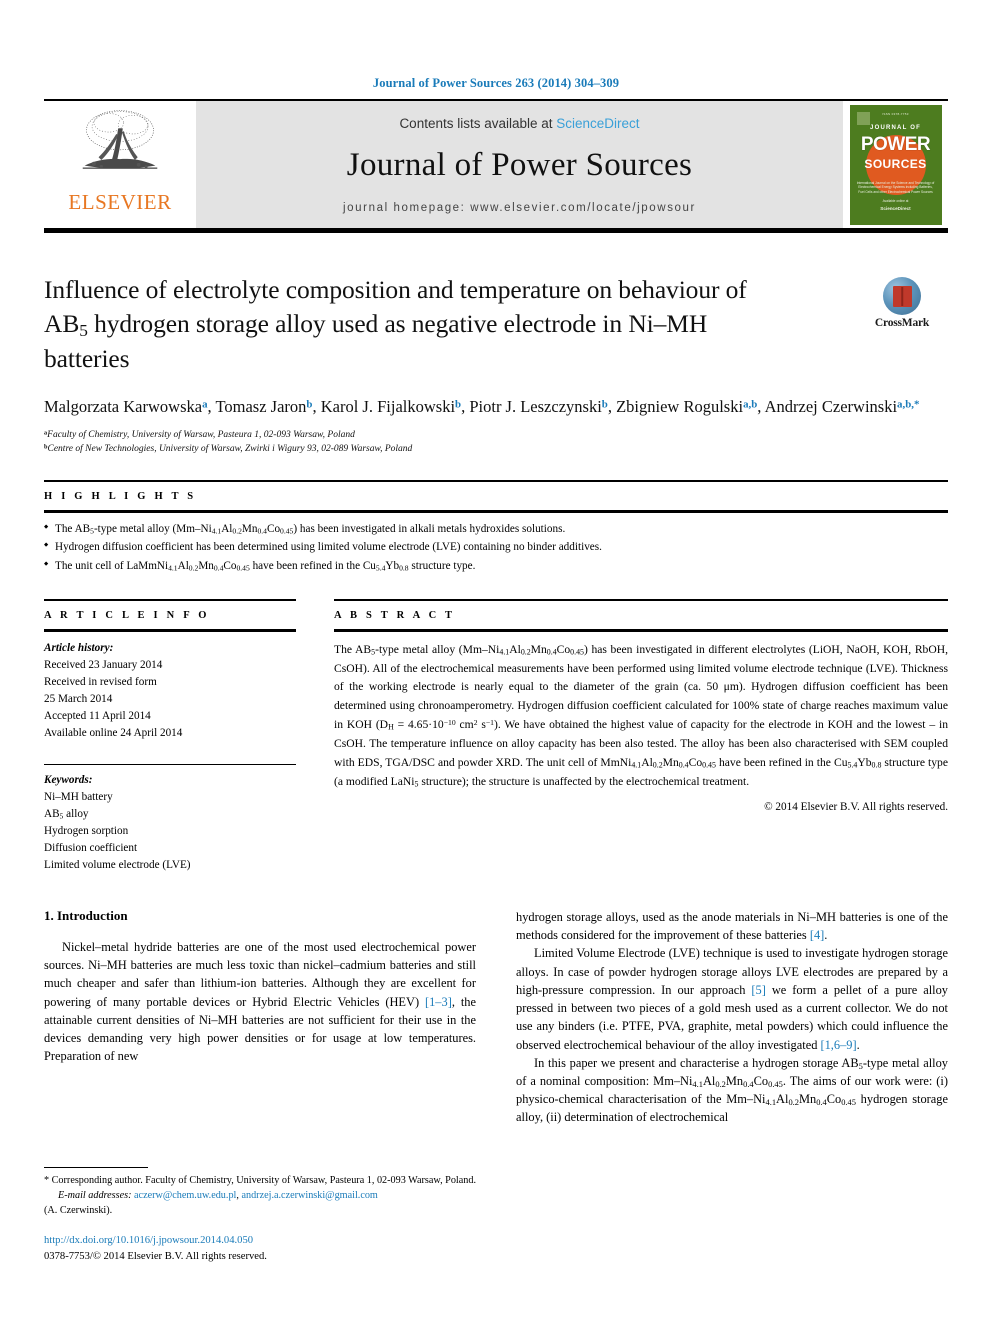  Describe the element at coordinates (895, 208) in the screenshot. I see `cover-footer-brand: ScienceDirect` at that location.